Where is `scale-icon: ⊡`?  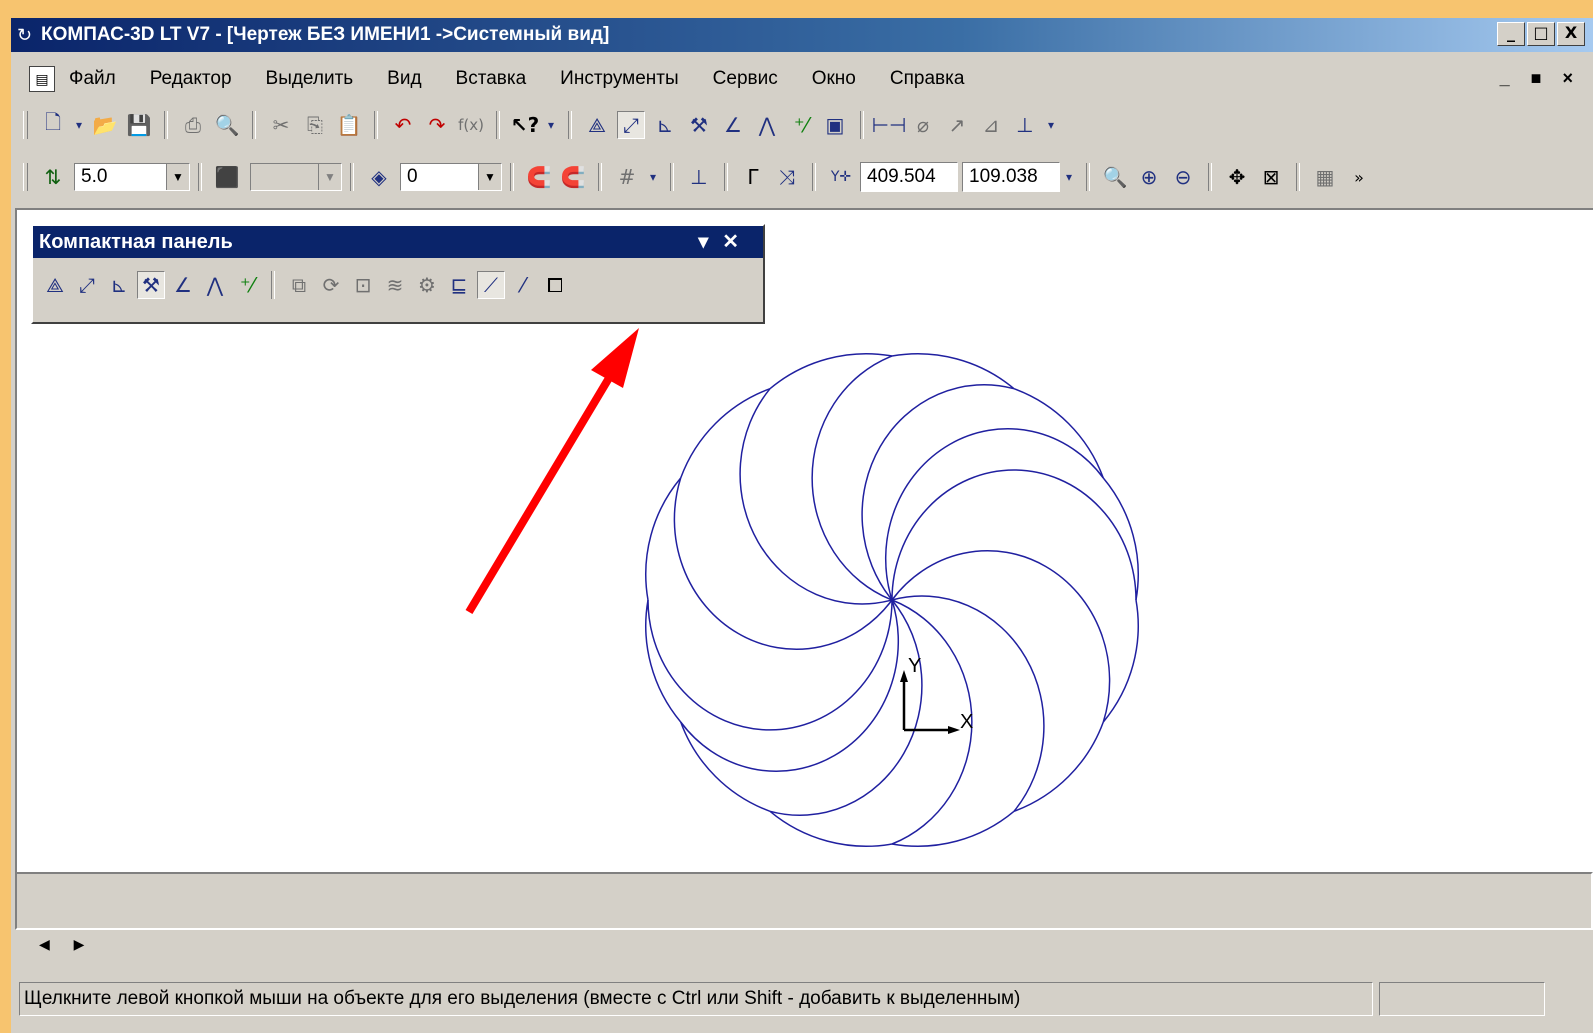 scale-icon: ⊡ is located at coordinates (363, 285).